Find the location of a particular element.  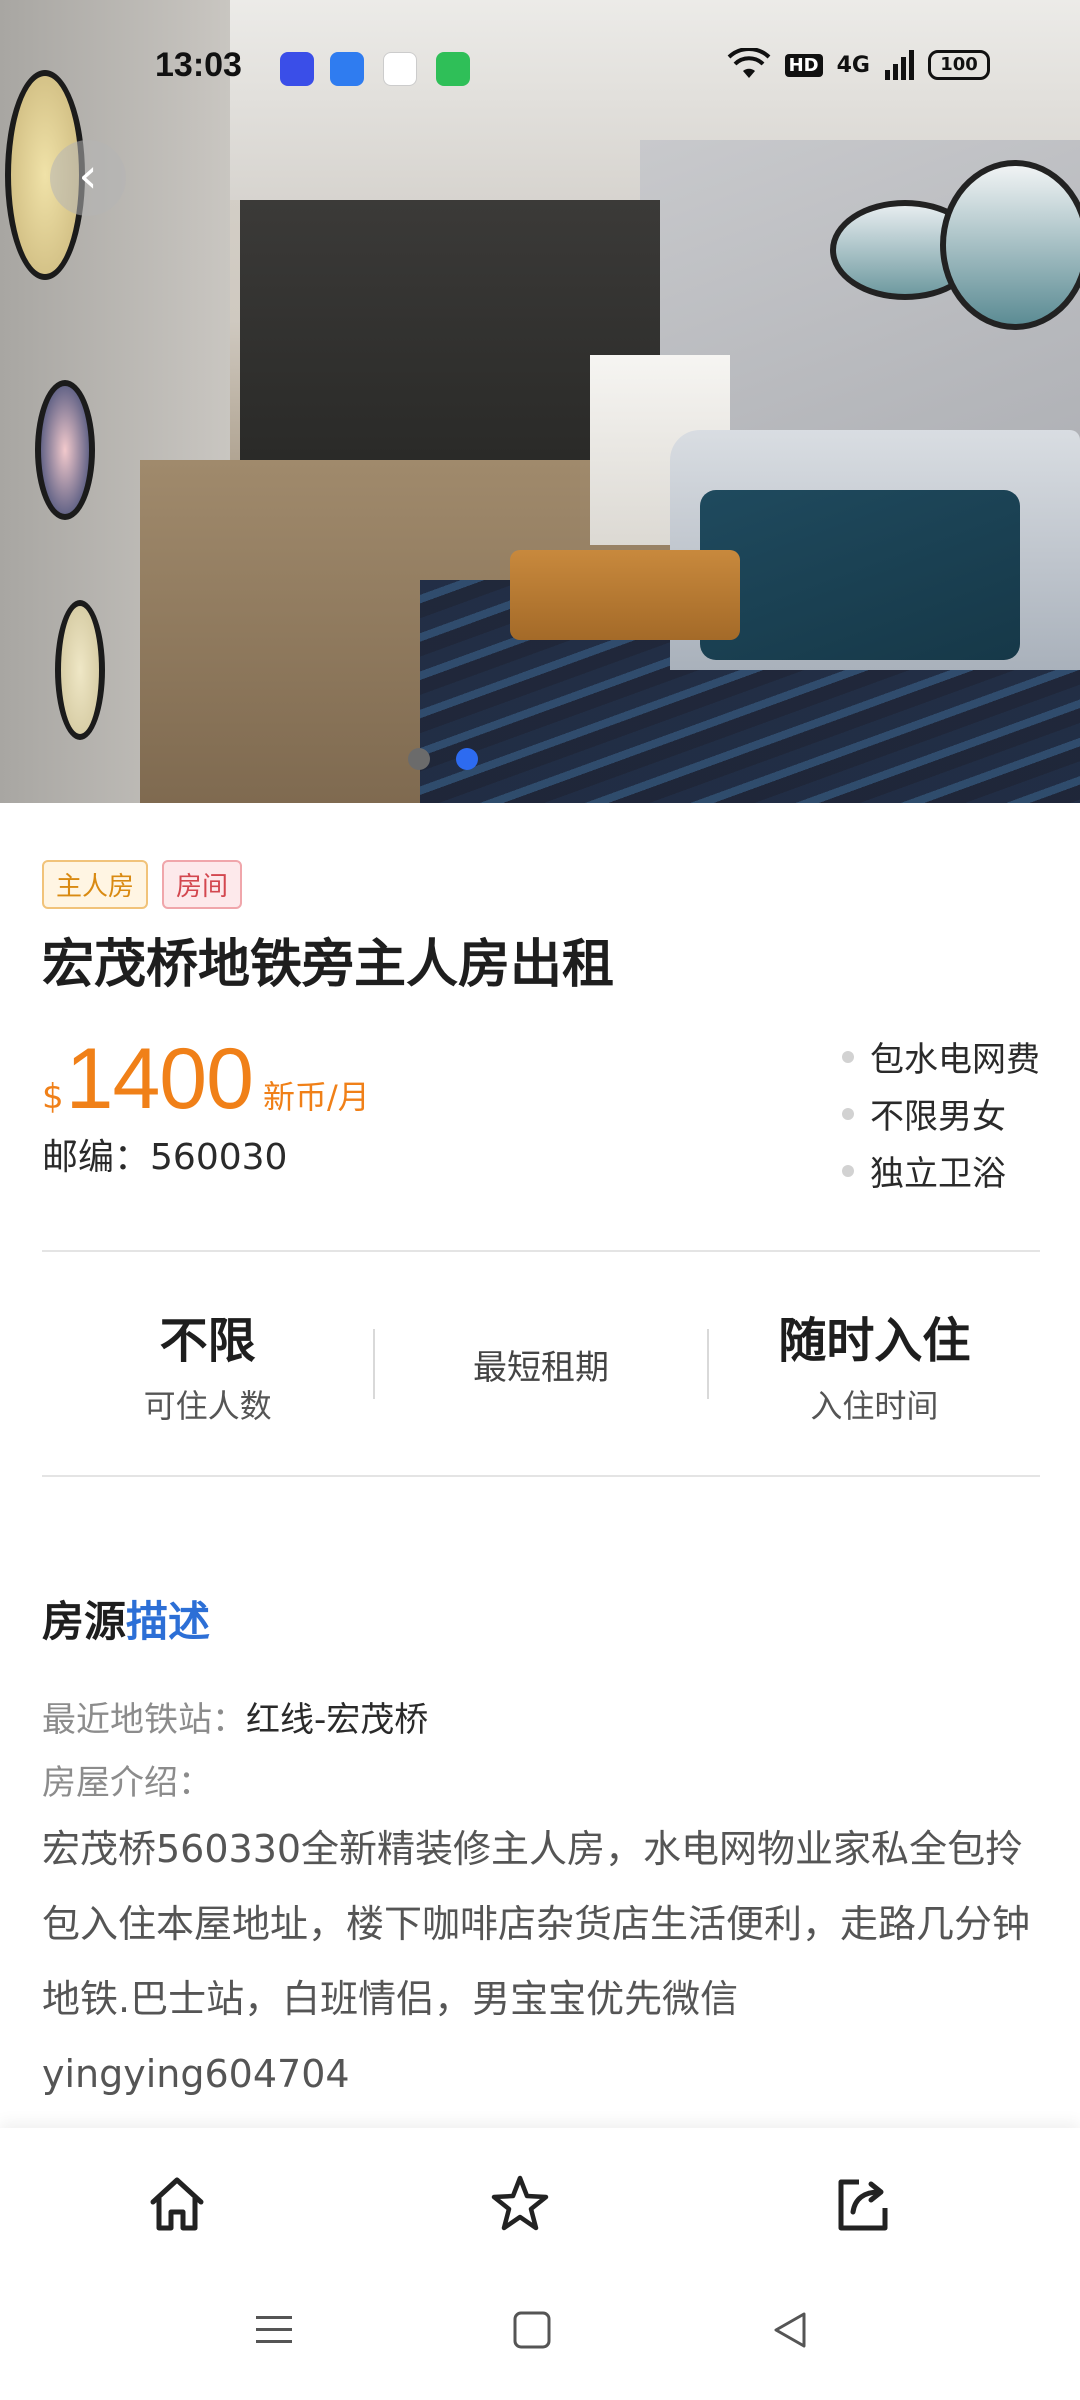

stat-move-in-label: 入住时间 is located at coordinates (874, 1406).